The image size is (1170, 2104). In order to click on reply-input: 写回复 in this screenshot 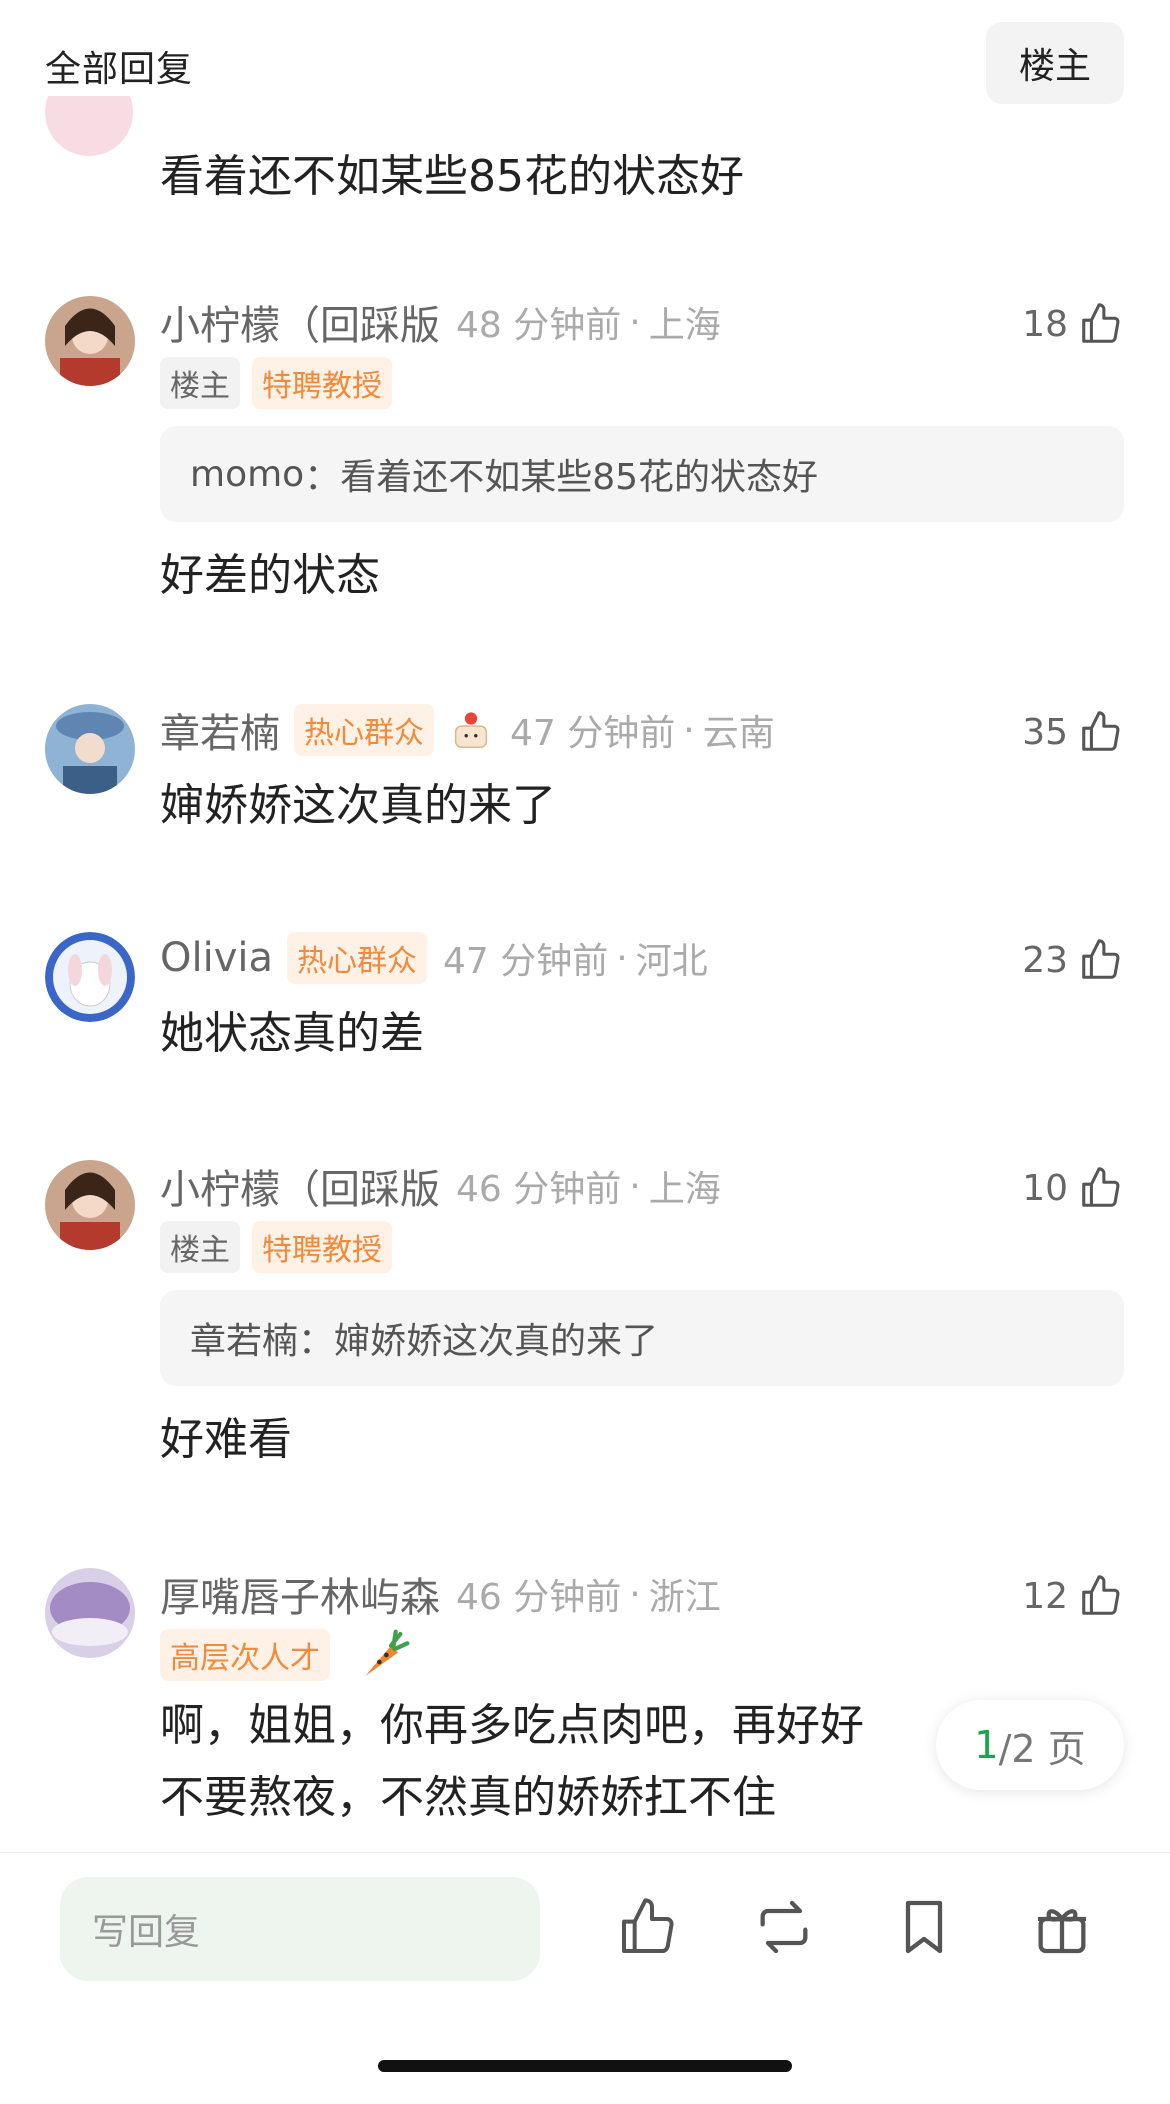, I will do `click(300, 1929)`.